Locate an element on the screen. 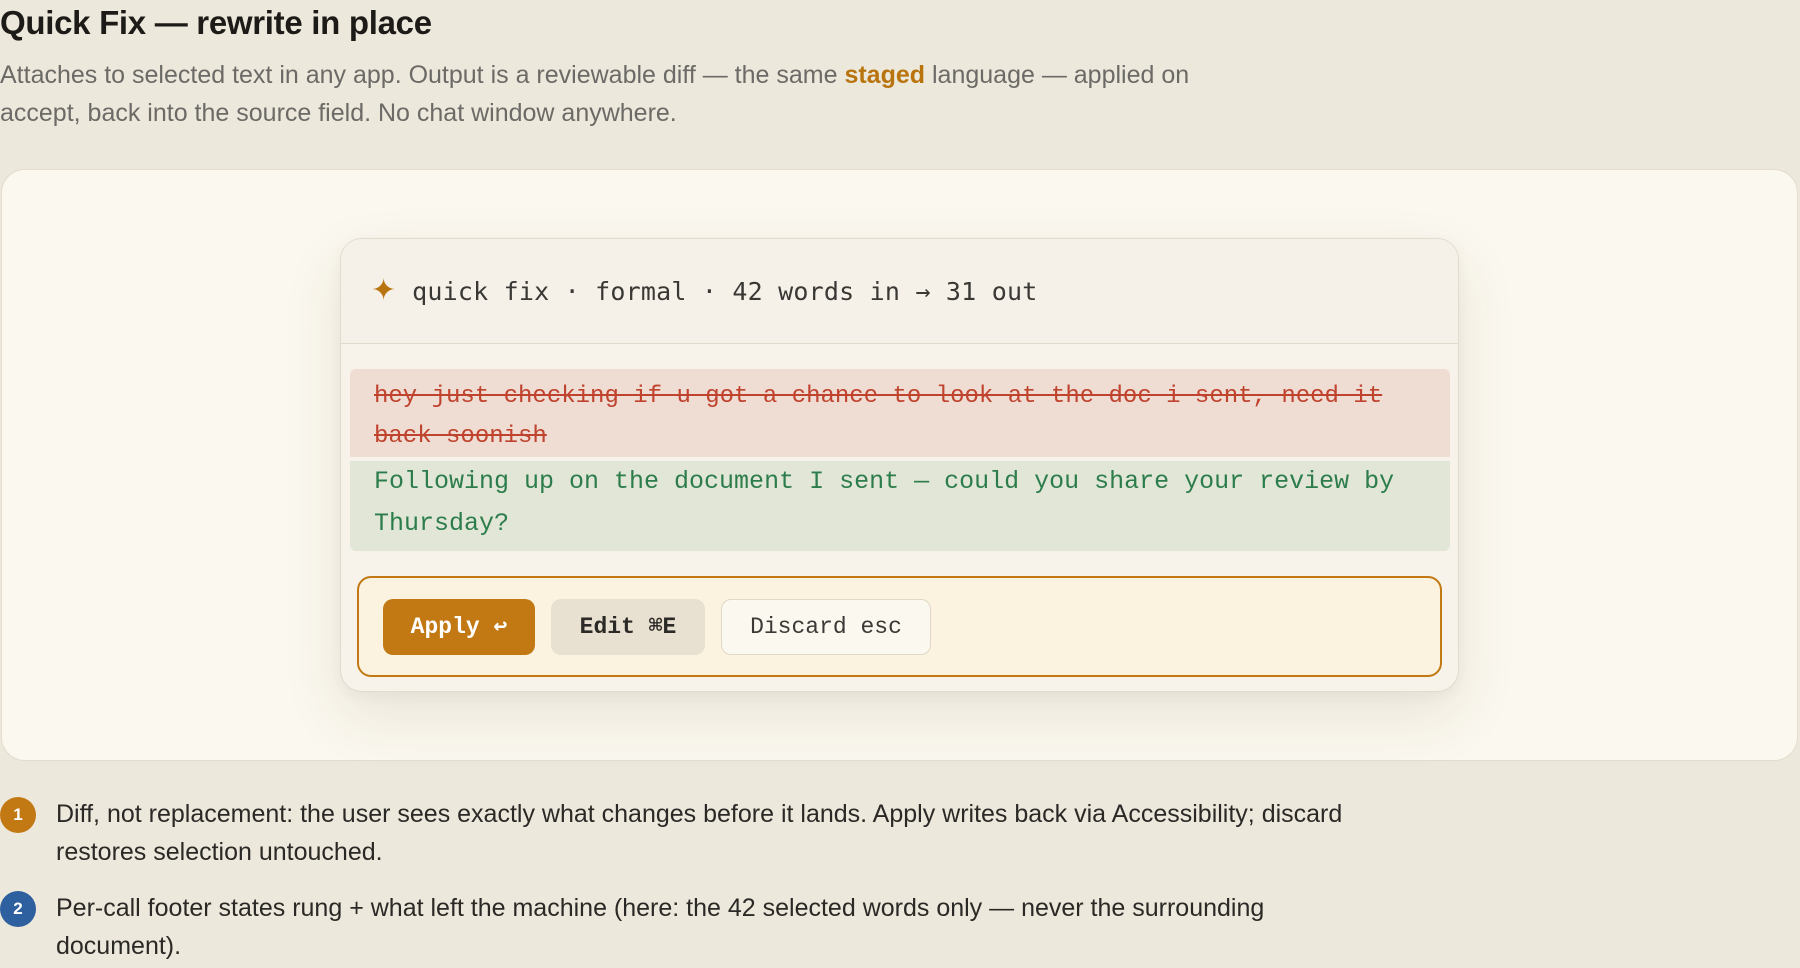  sparkle-icon: ✦ is located at coordinates (384, 290).